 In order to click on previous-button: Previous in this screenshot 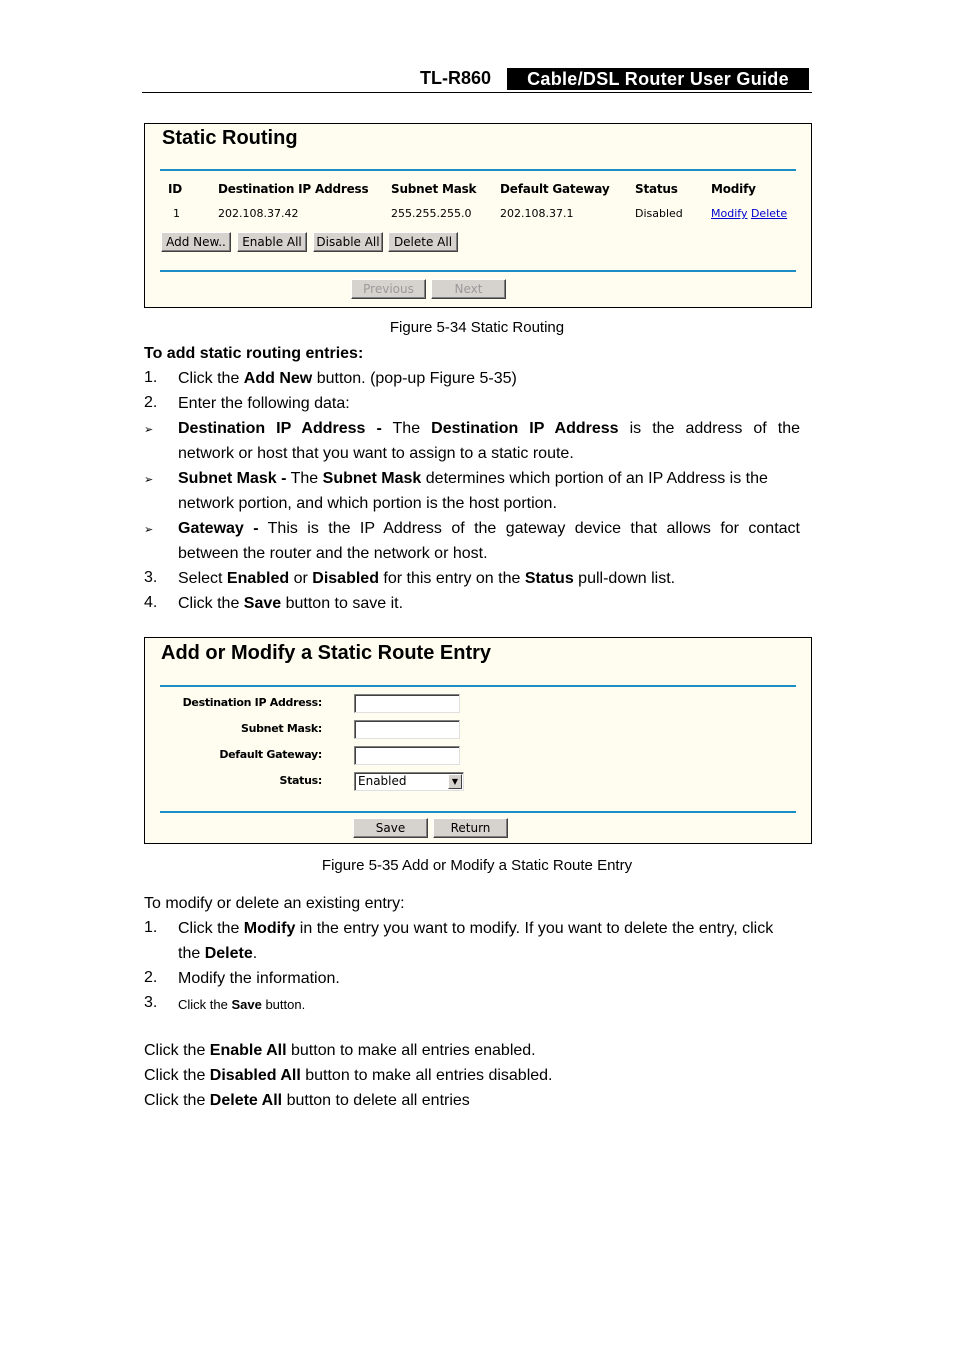, I will do `click(388, 289)`.